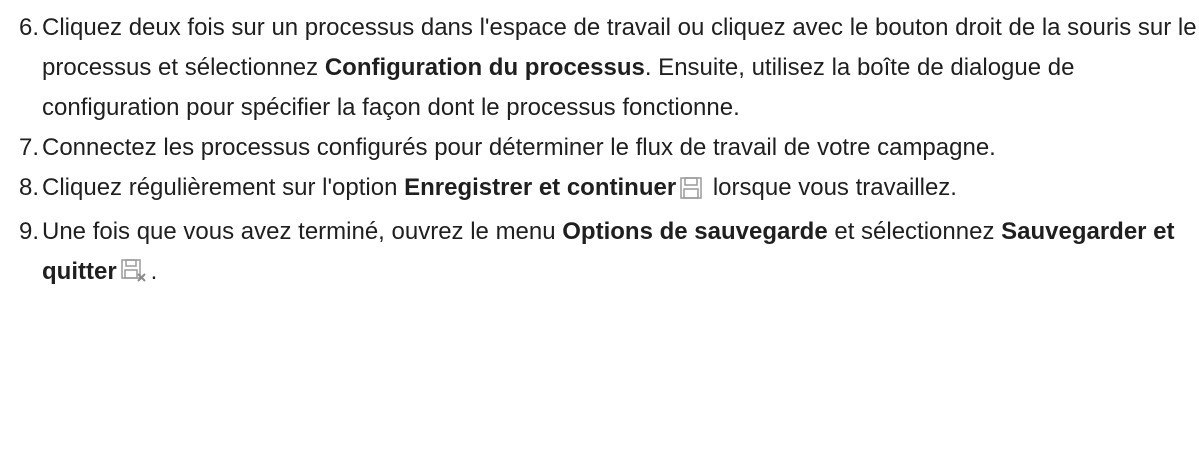 The height and width of the screenshot is (475, 1199). Describe the element at coordinates (914, 231) in the screenshot. I see `step-text: et sélectionnez` at that location.